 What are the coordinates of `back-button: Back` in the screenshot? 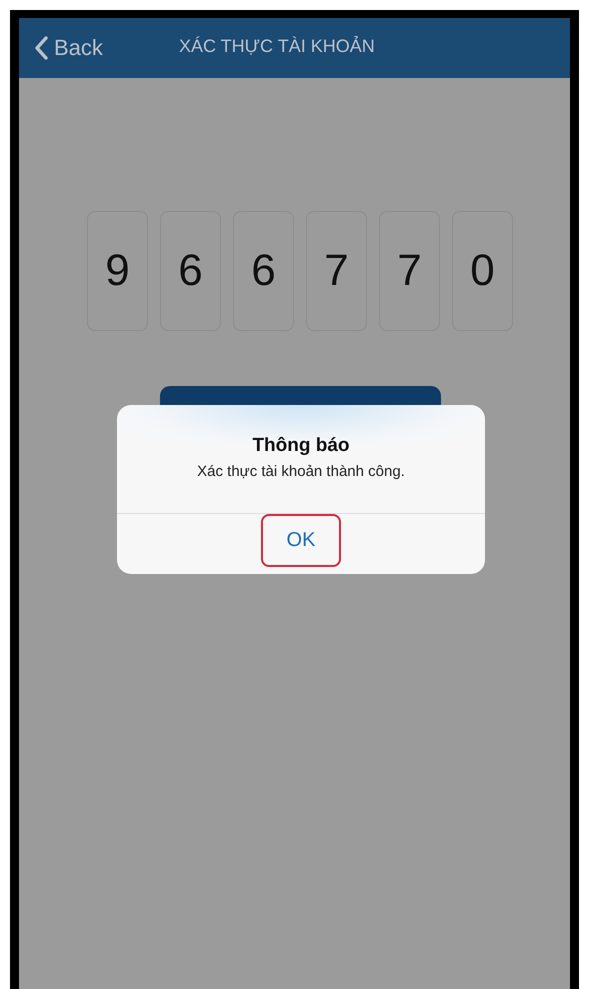 It's located at (68, 48).